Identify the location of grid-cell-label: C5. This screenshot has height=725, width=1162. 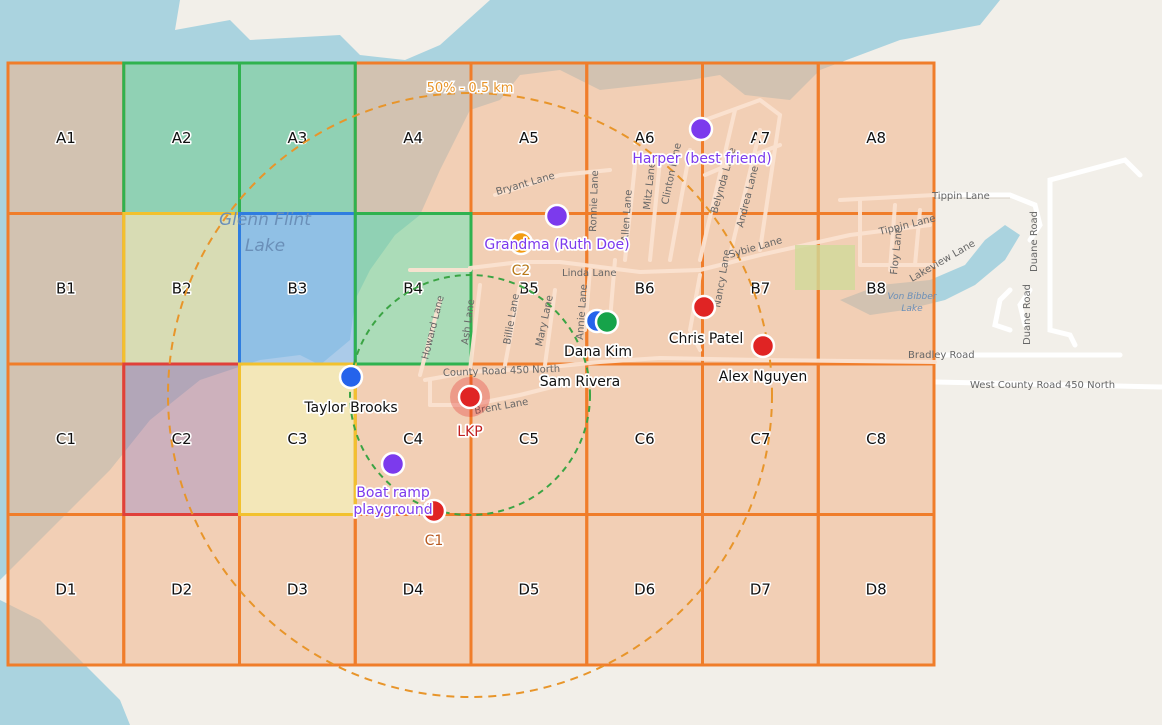
(529, 439).